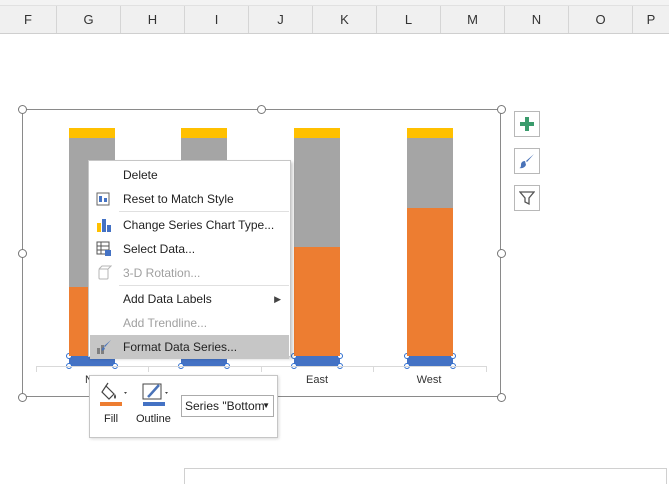  What do you see at coordinates (113, 394) in the screenshot?
I see `paint-bucket-icon` at bounding box center [113, 394].